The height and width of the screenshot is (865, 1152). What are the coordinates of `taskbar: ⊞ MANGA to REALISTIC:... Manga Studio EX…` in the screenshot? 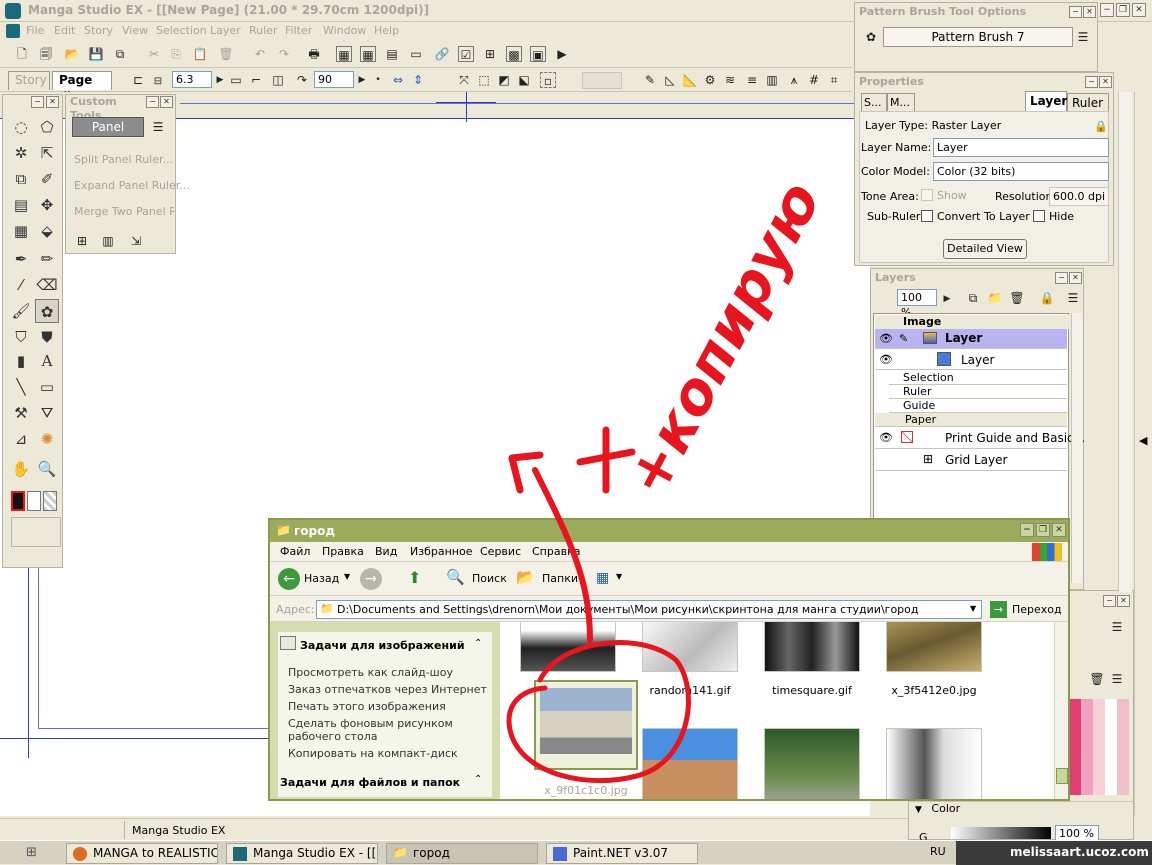 It's located at (576, 852).